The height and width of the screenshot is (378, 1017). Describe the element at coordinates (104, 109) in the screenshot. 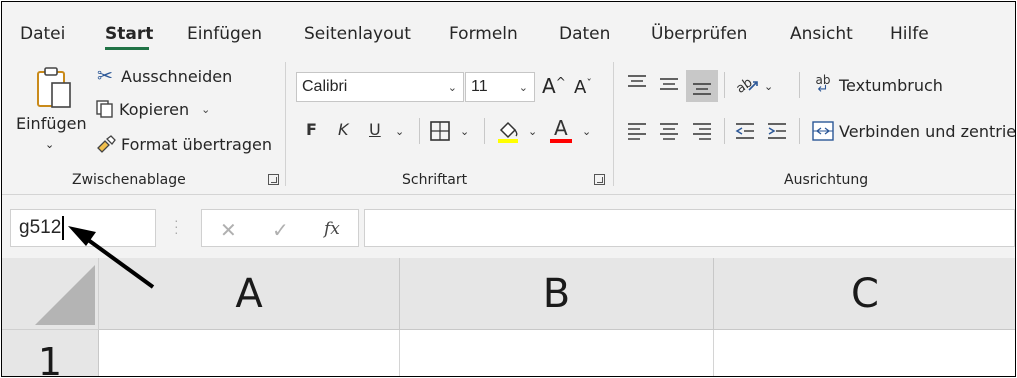

I see `copy-icon` at that location.